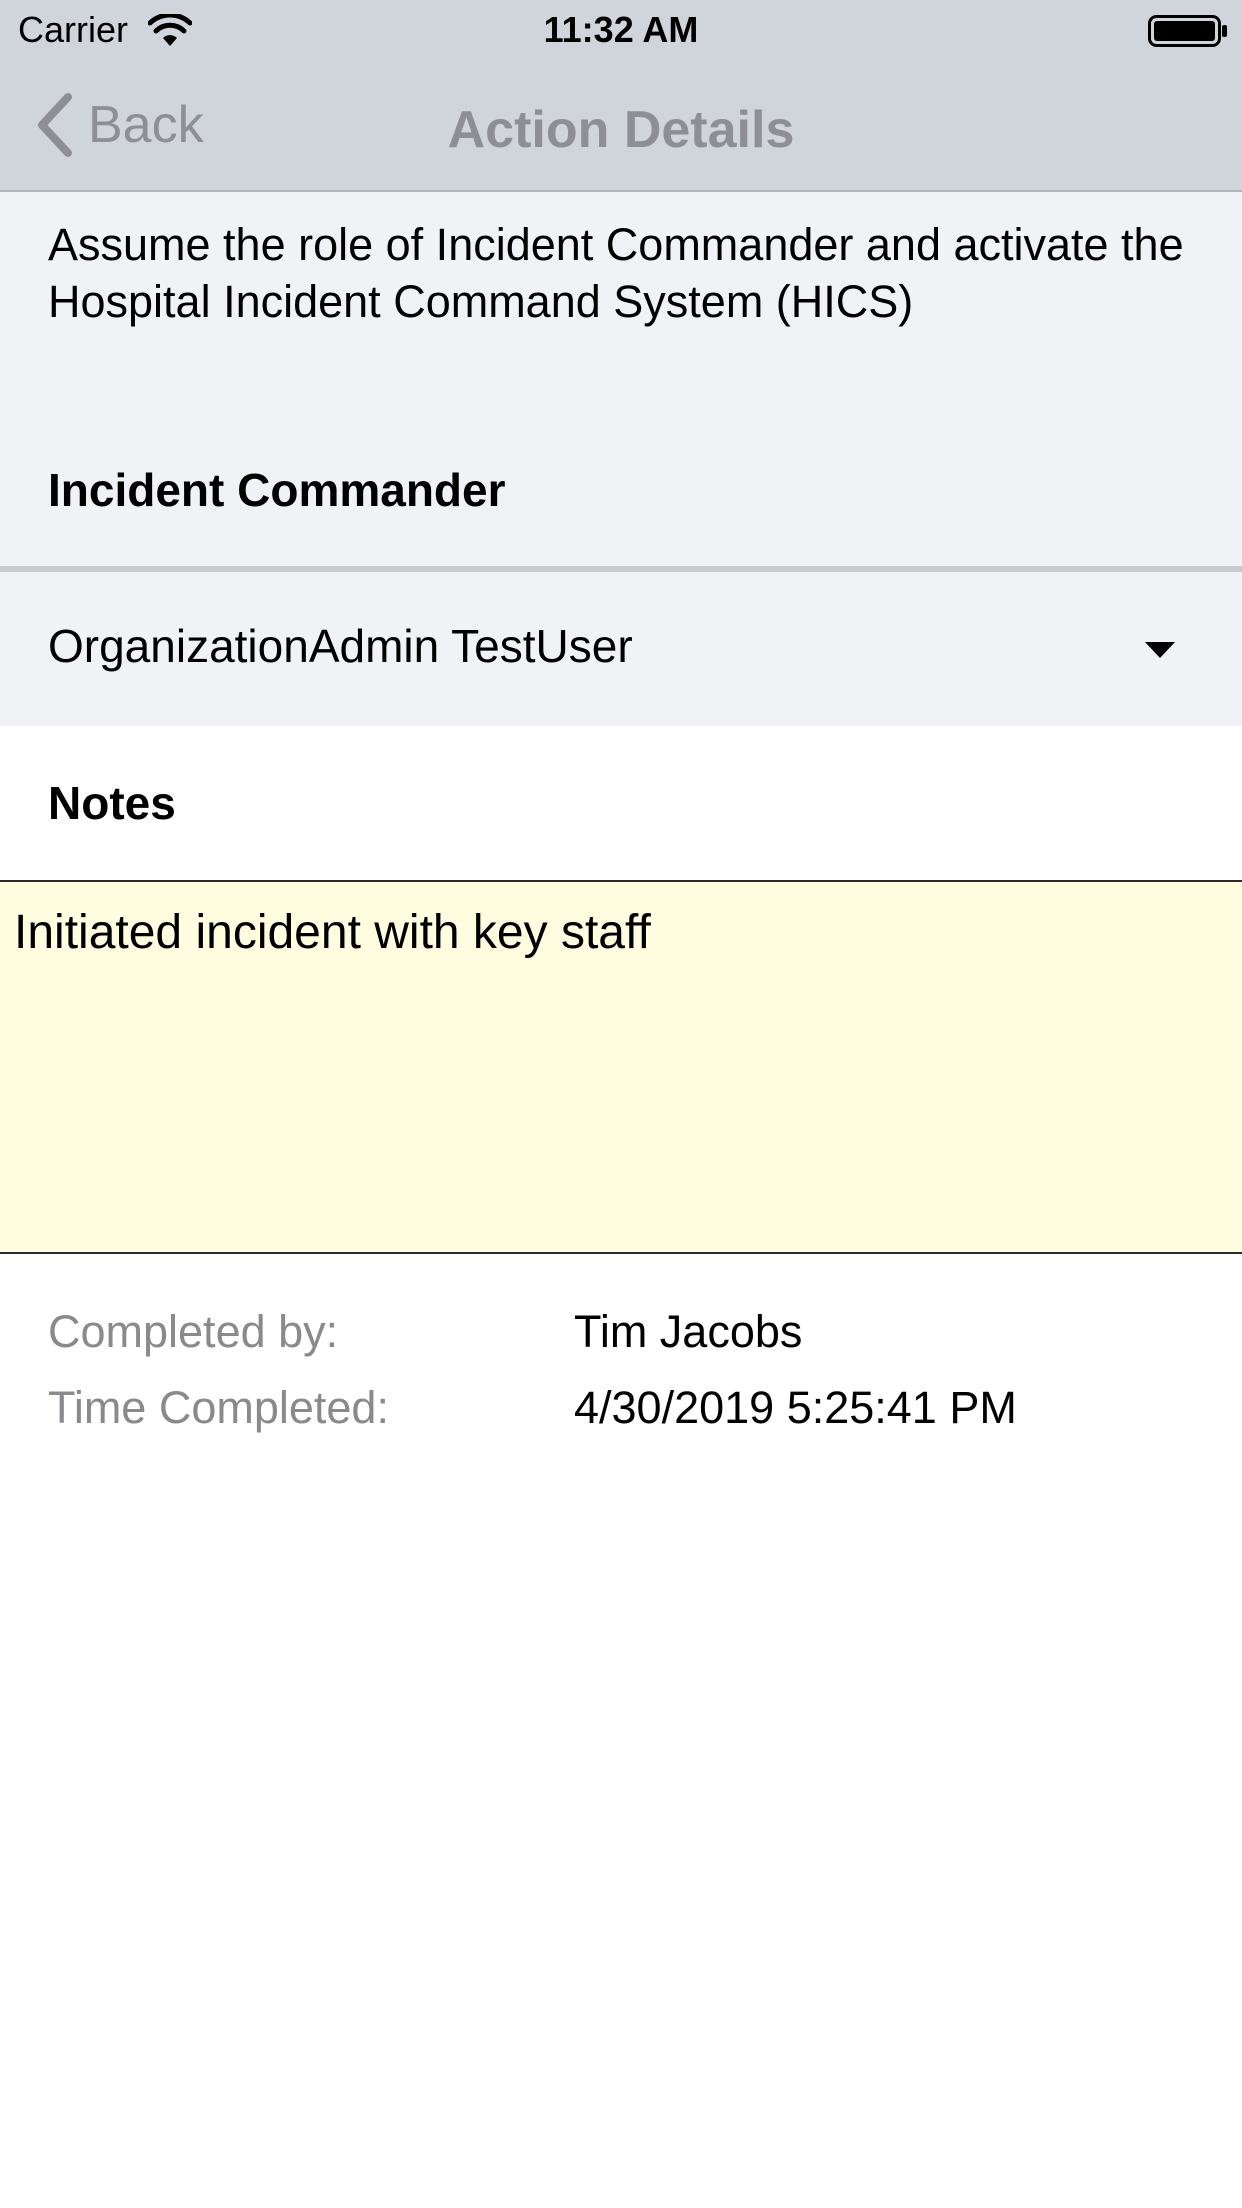 This screenshot has width=1242, height=2208. Describe the element at coordinates (1160, 650) in the screenshot. I see `caret-down-icon` at that location.